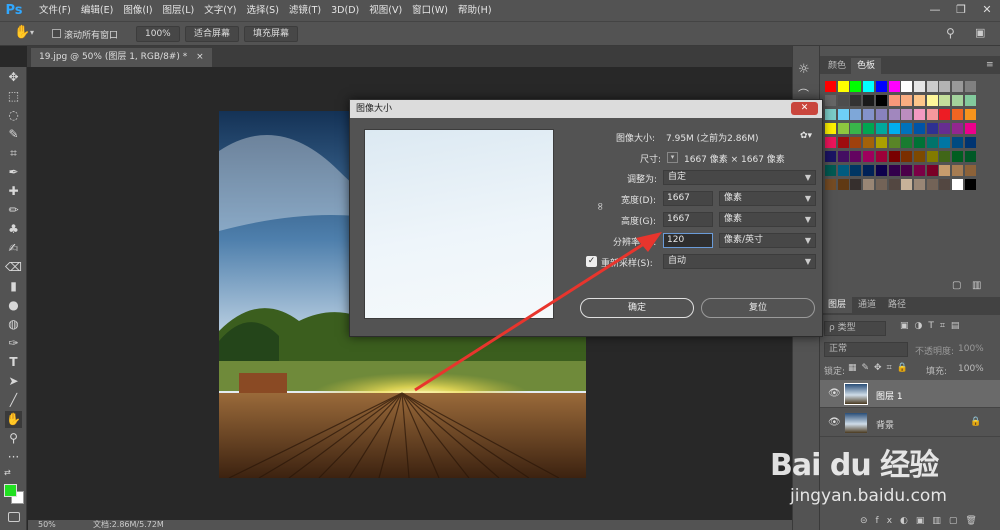 The image size is (1000, 530). What do you see at coordinates (262, 10) in the screenshot?
I see `menu-select: 选择(S)` at bounding box center [262, 10].